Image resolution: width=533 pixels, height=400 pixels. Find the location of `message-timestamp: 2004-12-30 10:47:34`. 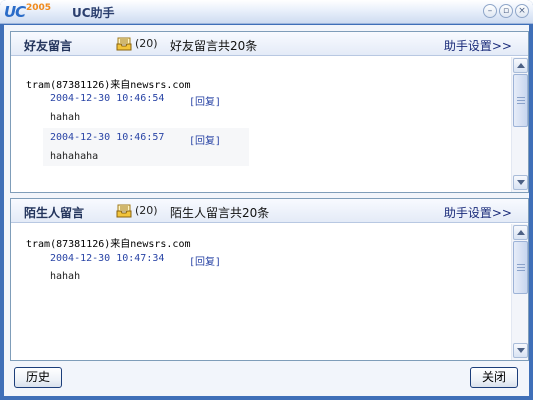

message-timestamp: 2004-12-30 10:47:34 is located at coordinates (107, 258).